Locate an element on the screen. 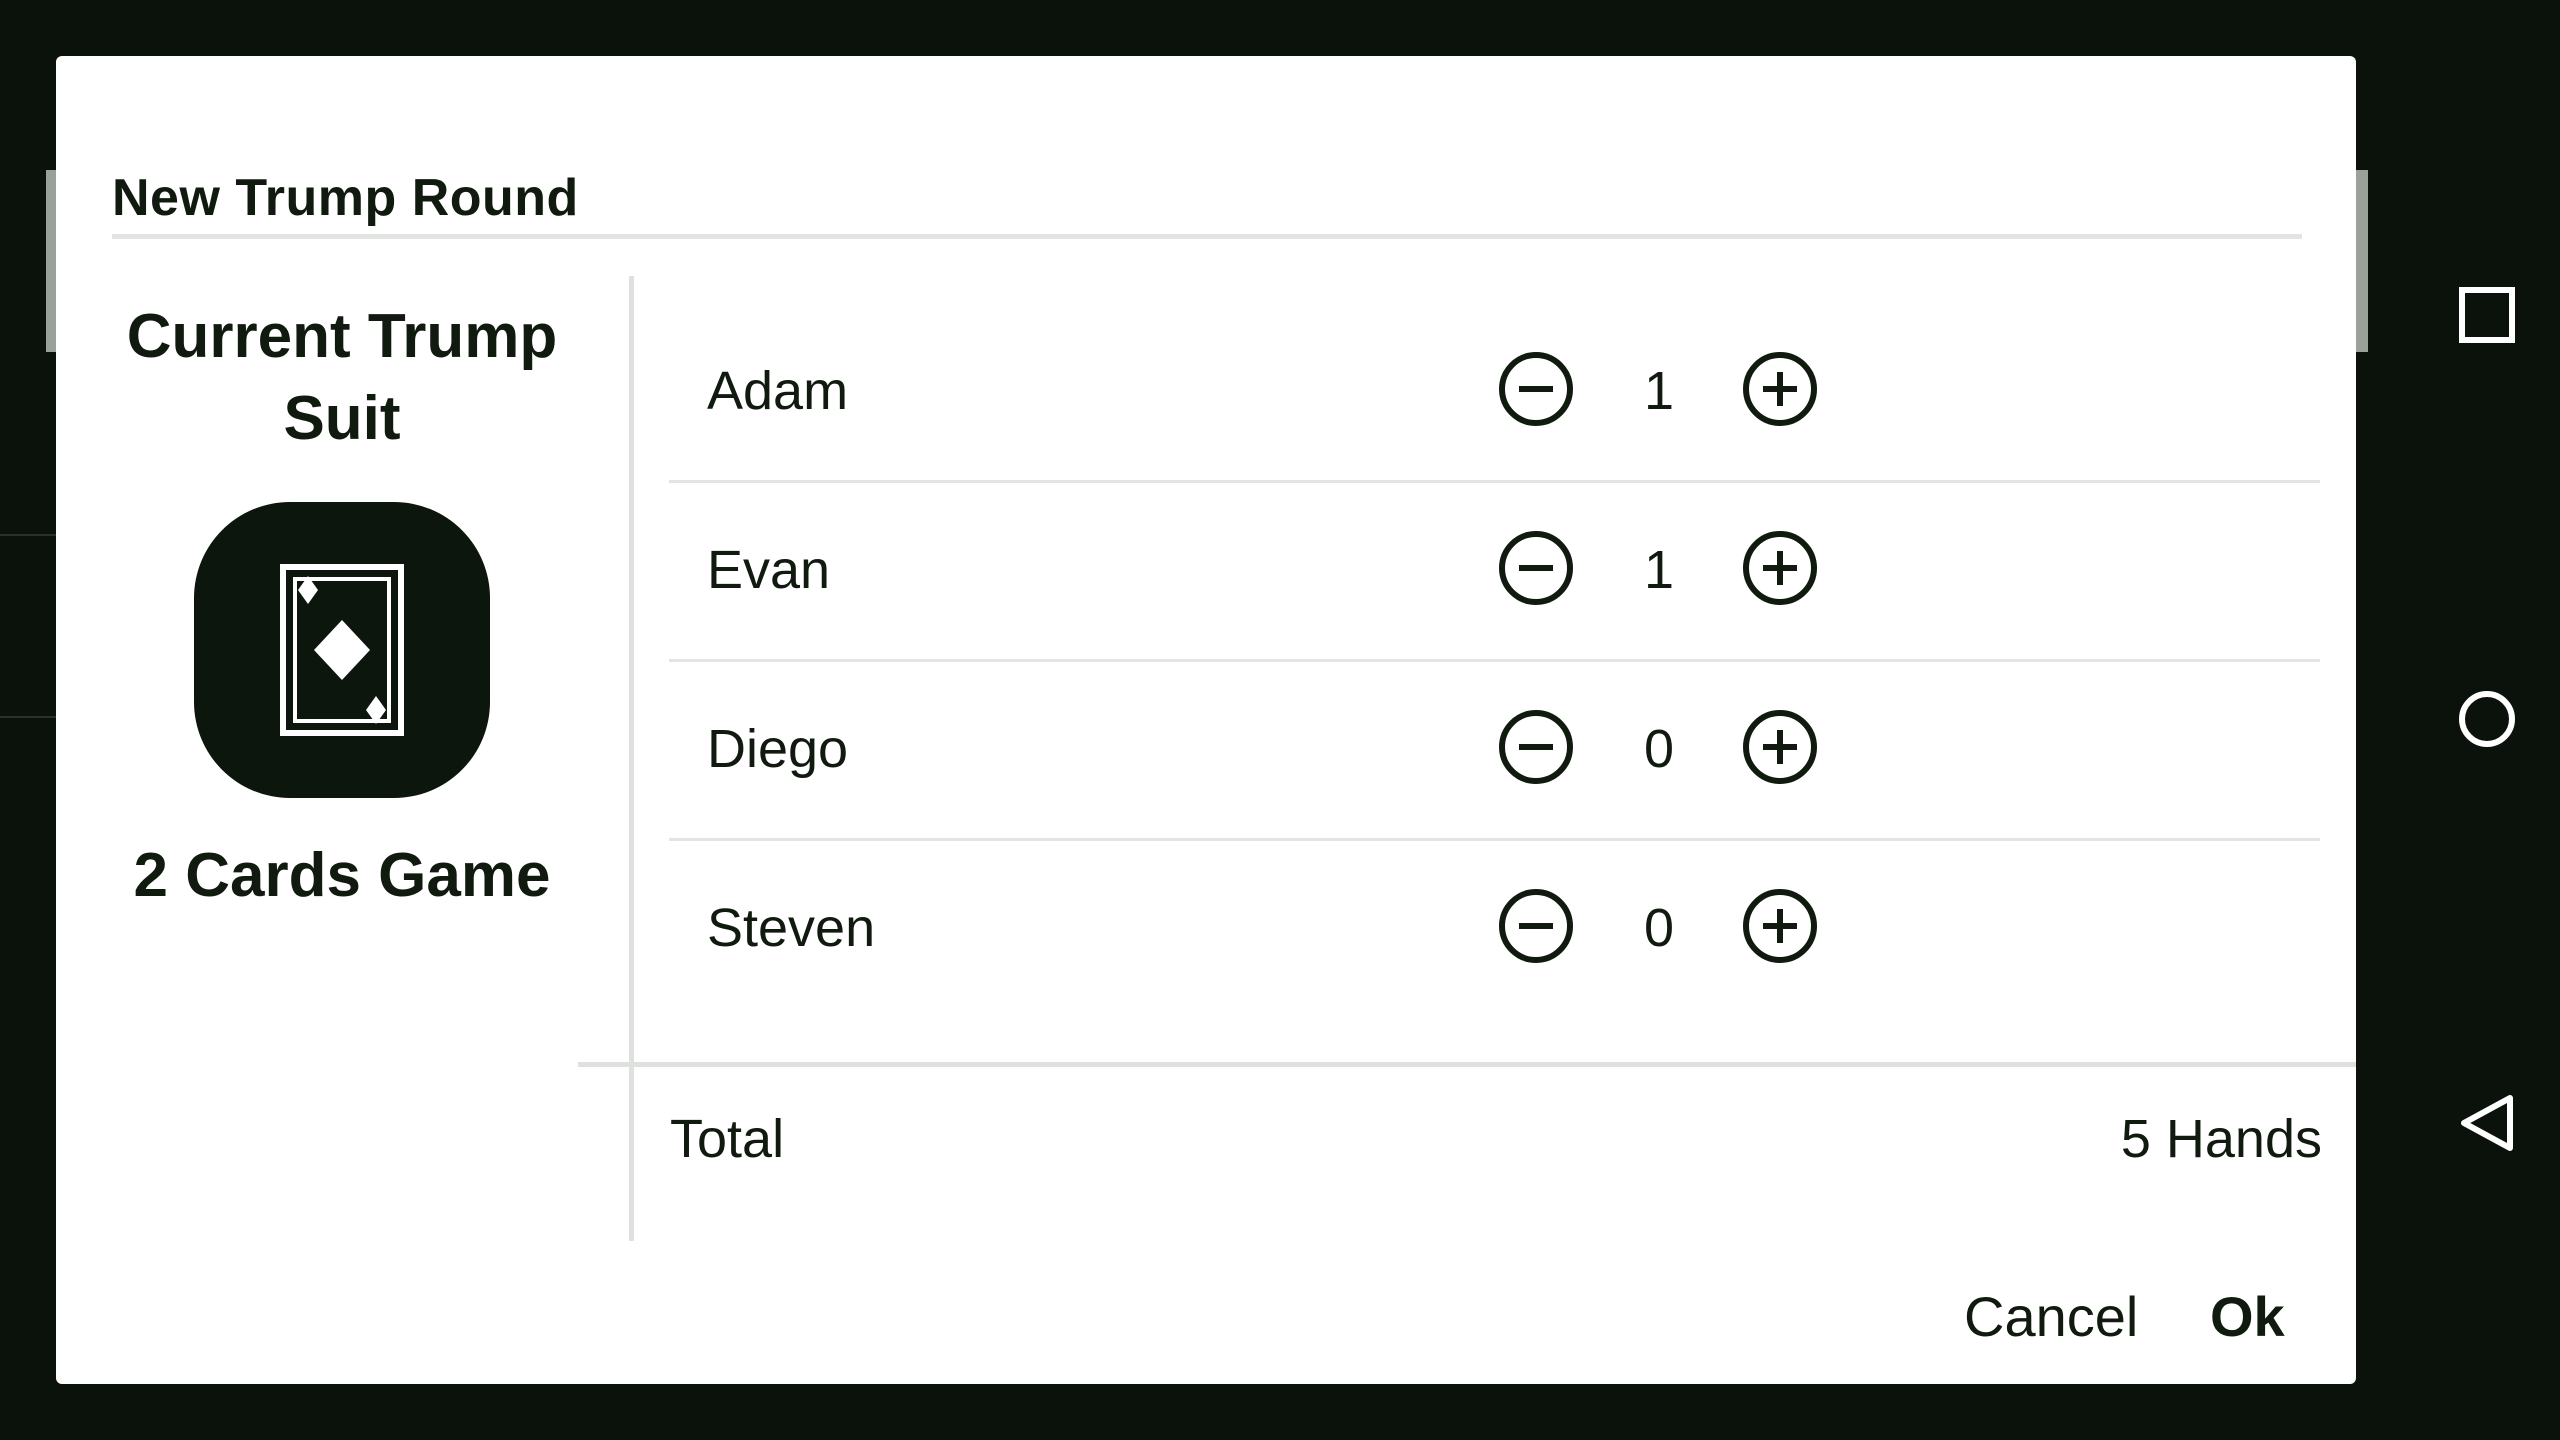 The width and height of the screenshot is (2560, 1440). diamond-card-icon is located at coordinates (342, 650).